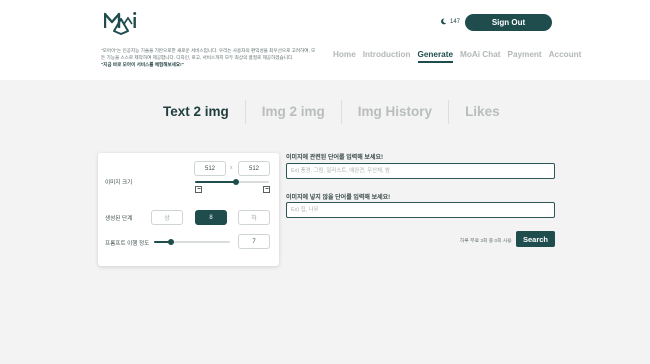 This screenshot has width=650, height=364. I want to click on nav-moai-chat: MoAi Chat, so click(480, 56).